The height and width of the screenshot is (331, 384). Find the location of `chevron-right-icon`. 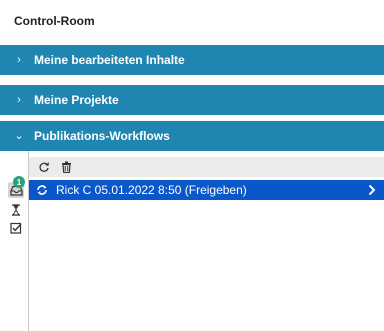

chevron-right-icon is located at coordinates (373, 190).